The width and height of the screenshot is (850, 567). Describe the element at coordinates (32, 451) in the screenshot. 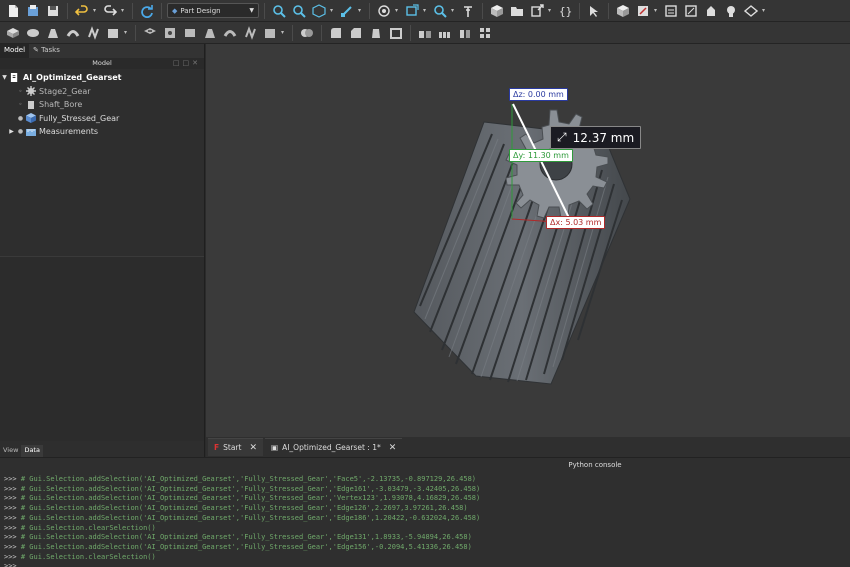

I see `tab-data: Data` at that location.